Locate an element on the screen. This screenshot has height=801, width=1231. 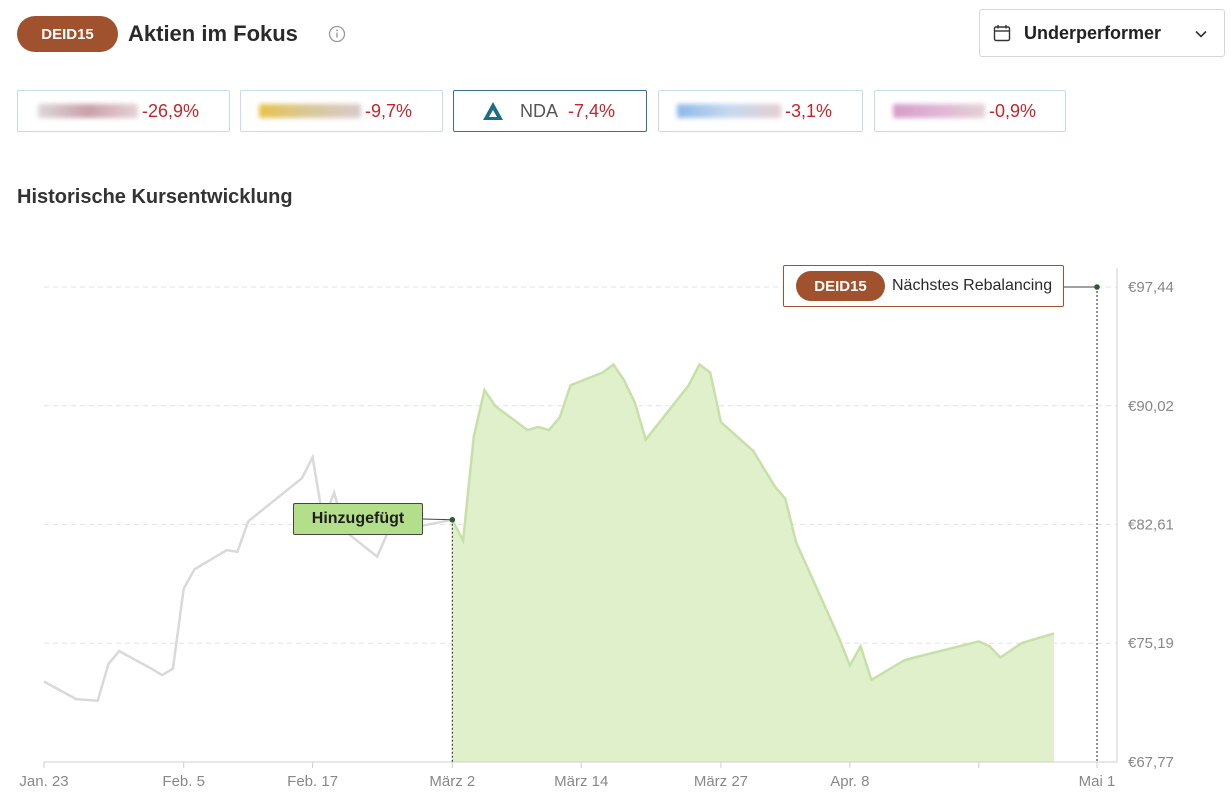
stock-change: -9,7% is located at coordinates (389, 110).